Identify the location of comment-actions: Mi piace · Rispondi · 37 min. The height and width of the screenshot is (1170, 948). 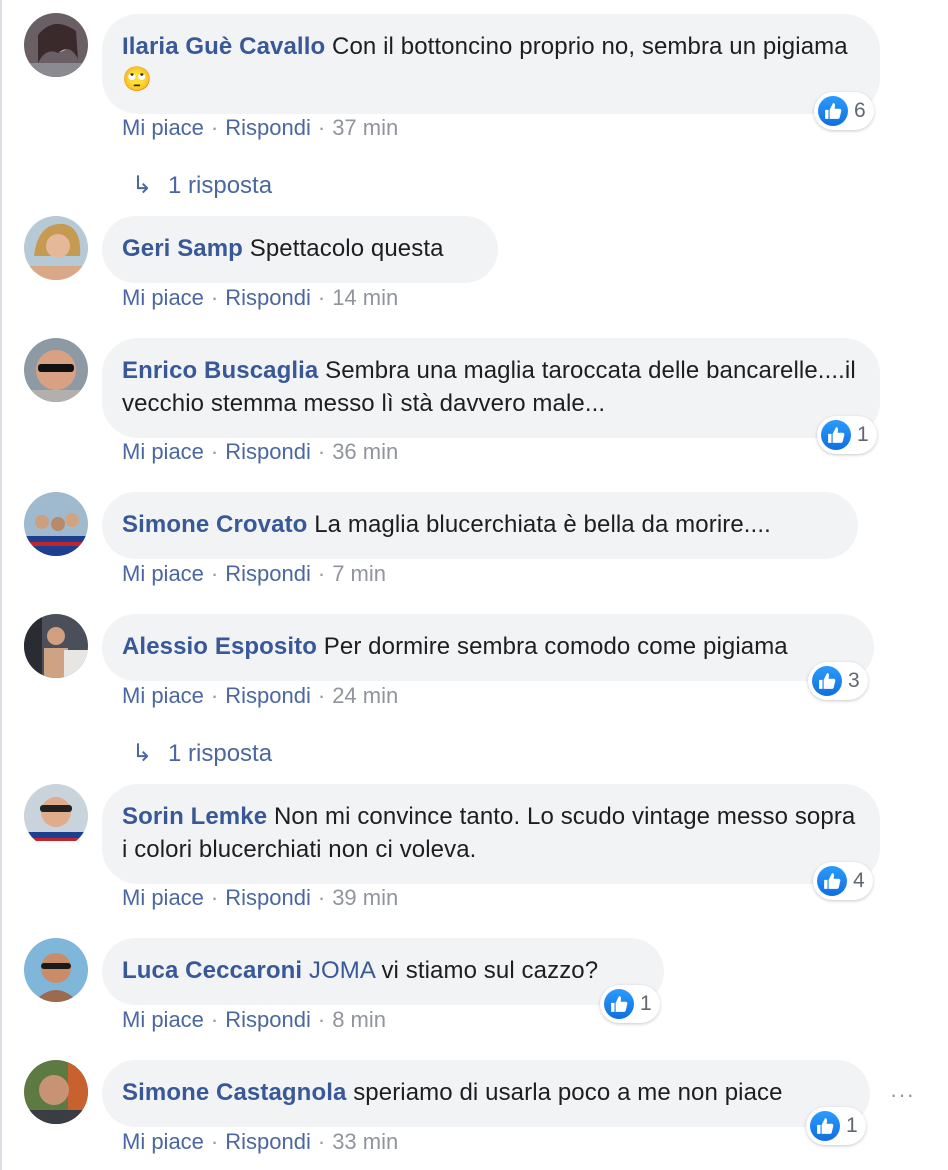
(260, 128).